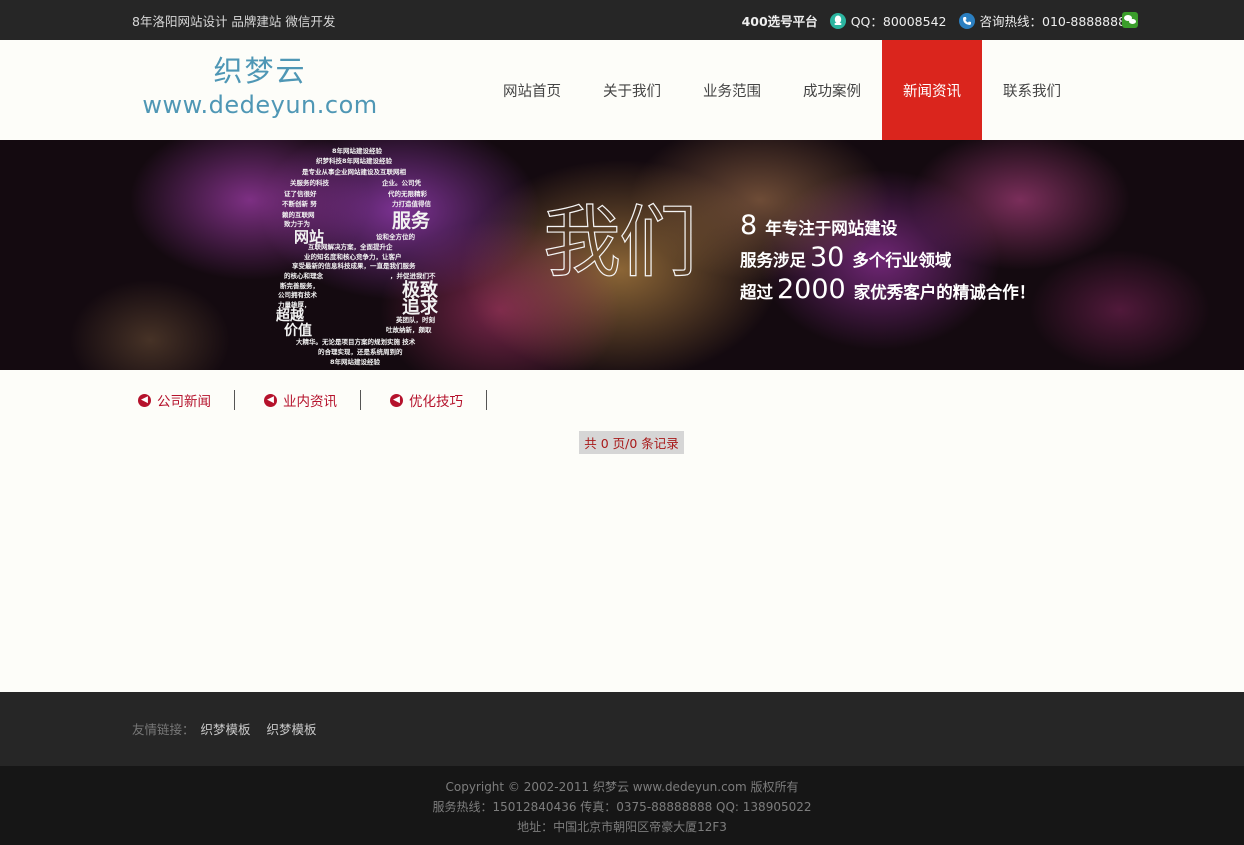 The width and height of the screenshot is (1244, 845). I want to click on nav-item-contact: 联系我们, so click(1032, 90).